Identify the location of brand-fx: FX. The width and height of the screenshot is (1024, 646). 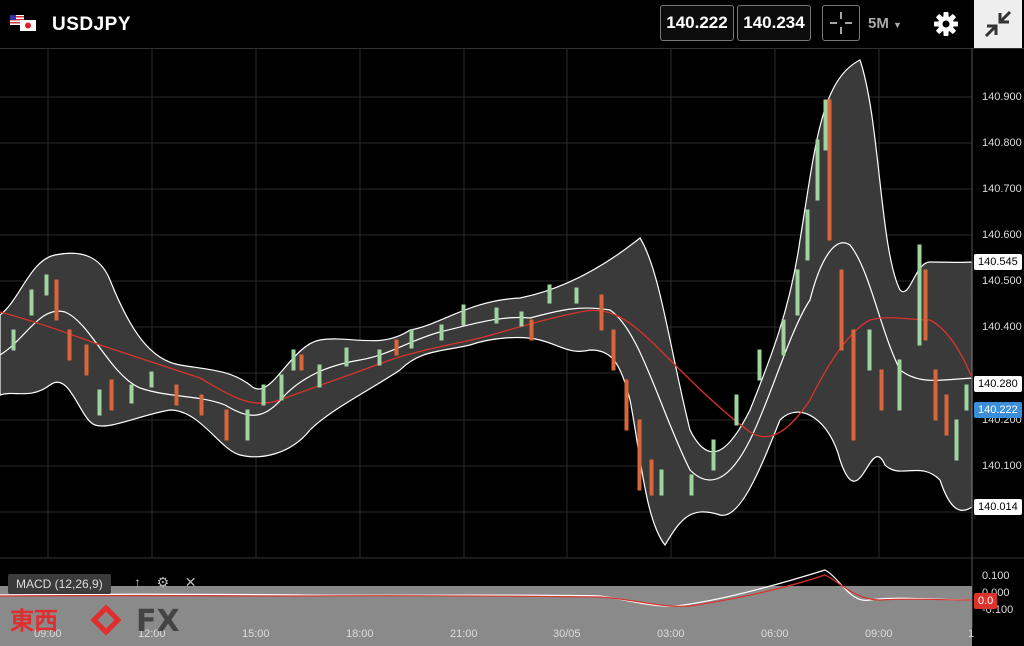
(158, 621).